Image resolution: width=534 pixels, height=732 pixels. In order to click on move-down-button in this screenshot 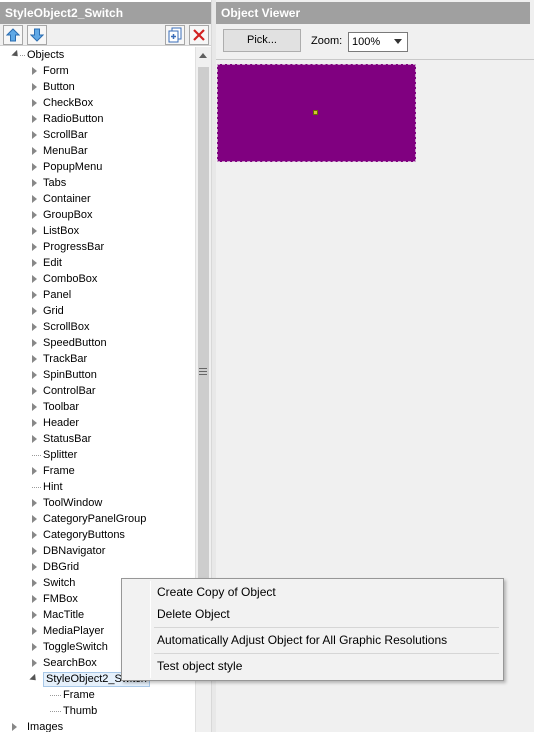, I will do `click(37, 35)`.